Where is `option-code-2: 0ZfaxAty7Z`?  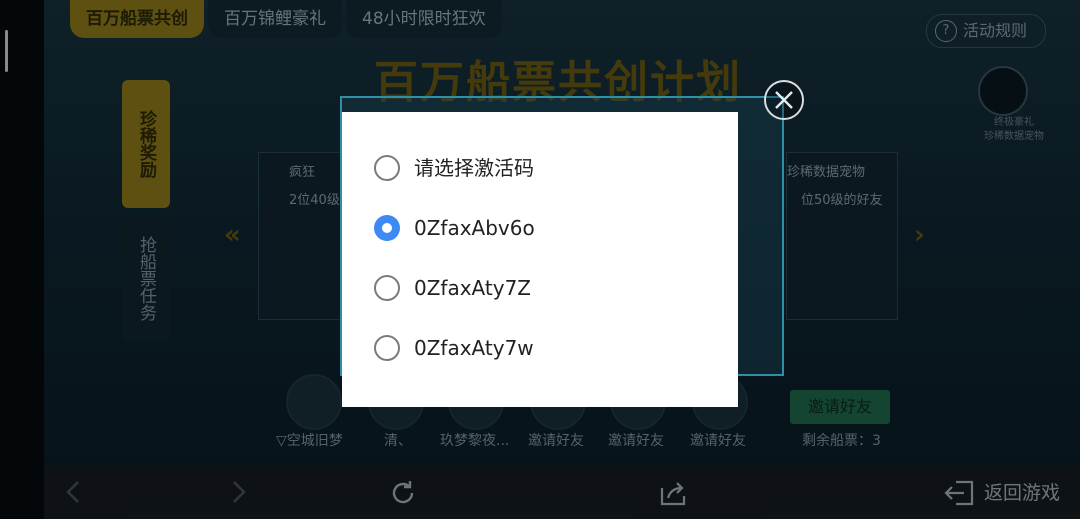
option-code-2: 0ZfaxAty7Z is located at coordinates (542, 289).